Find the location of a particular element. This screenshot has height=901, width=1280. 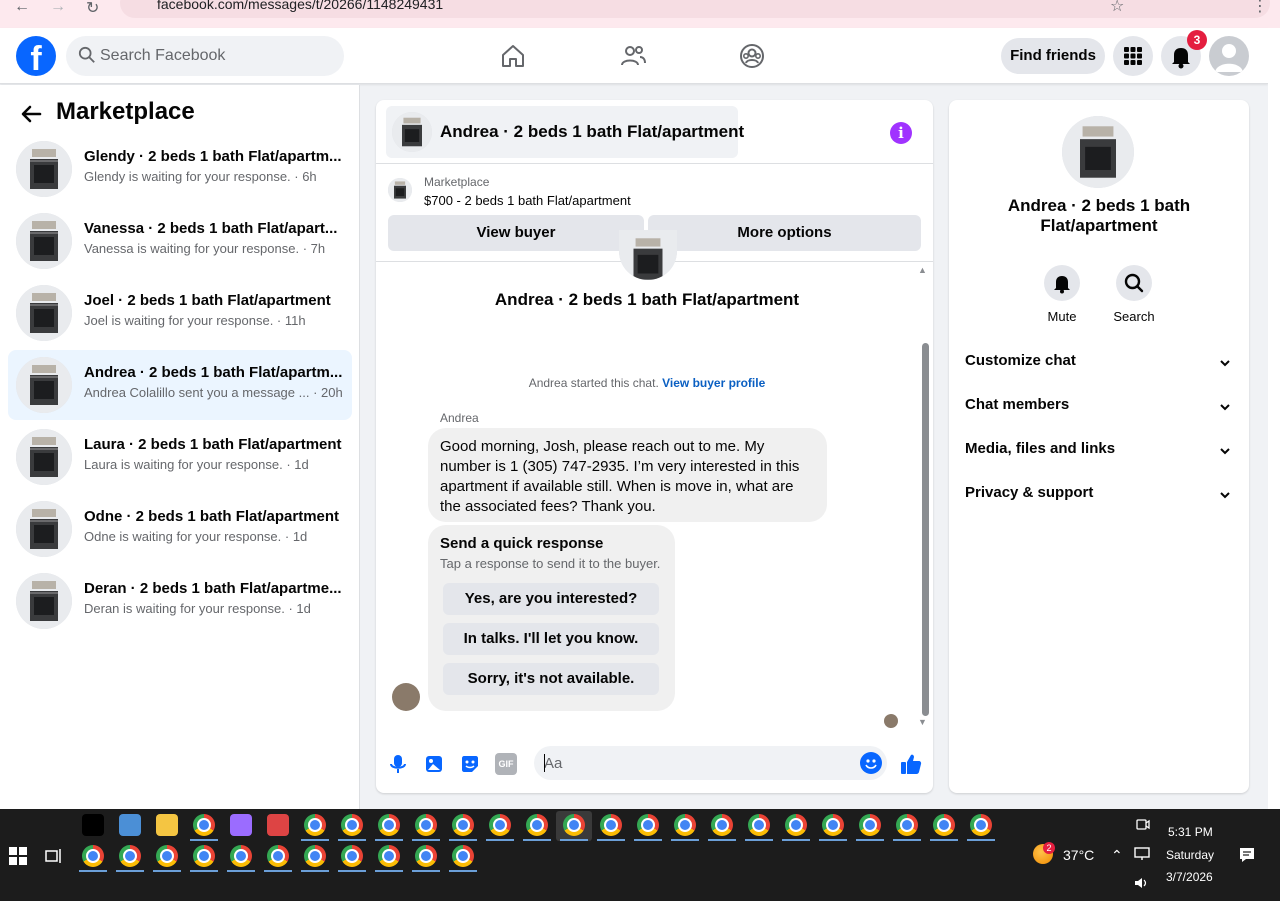

sticker-icon is located at coordinates (470, 764).